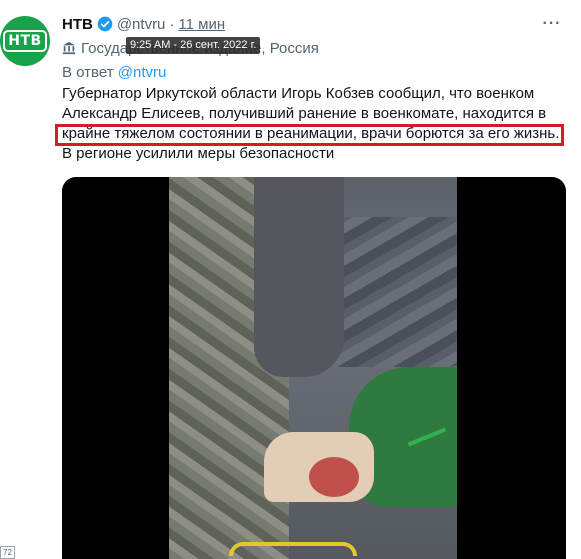  What do you see at coordinates (201, 24) in the screenshot?
I see `tweet-timestamp-link: 11 мин` at bounding box center [201, 24].